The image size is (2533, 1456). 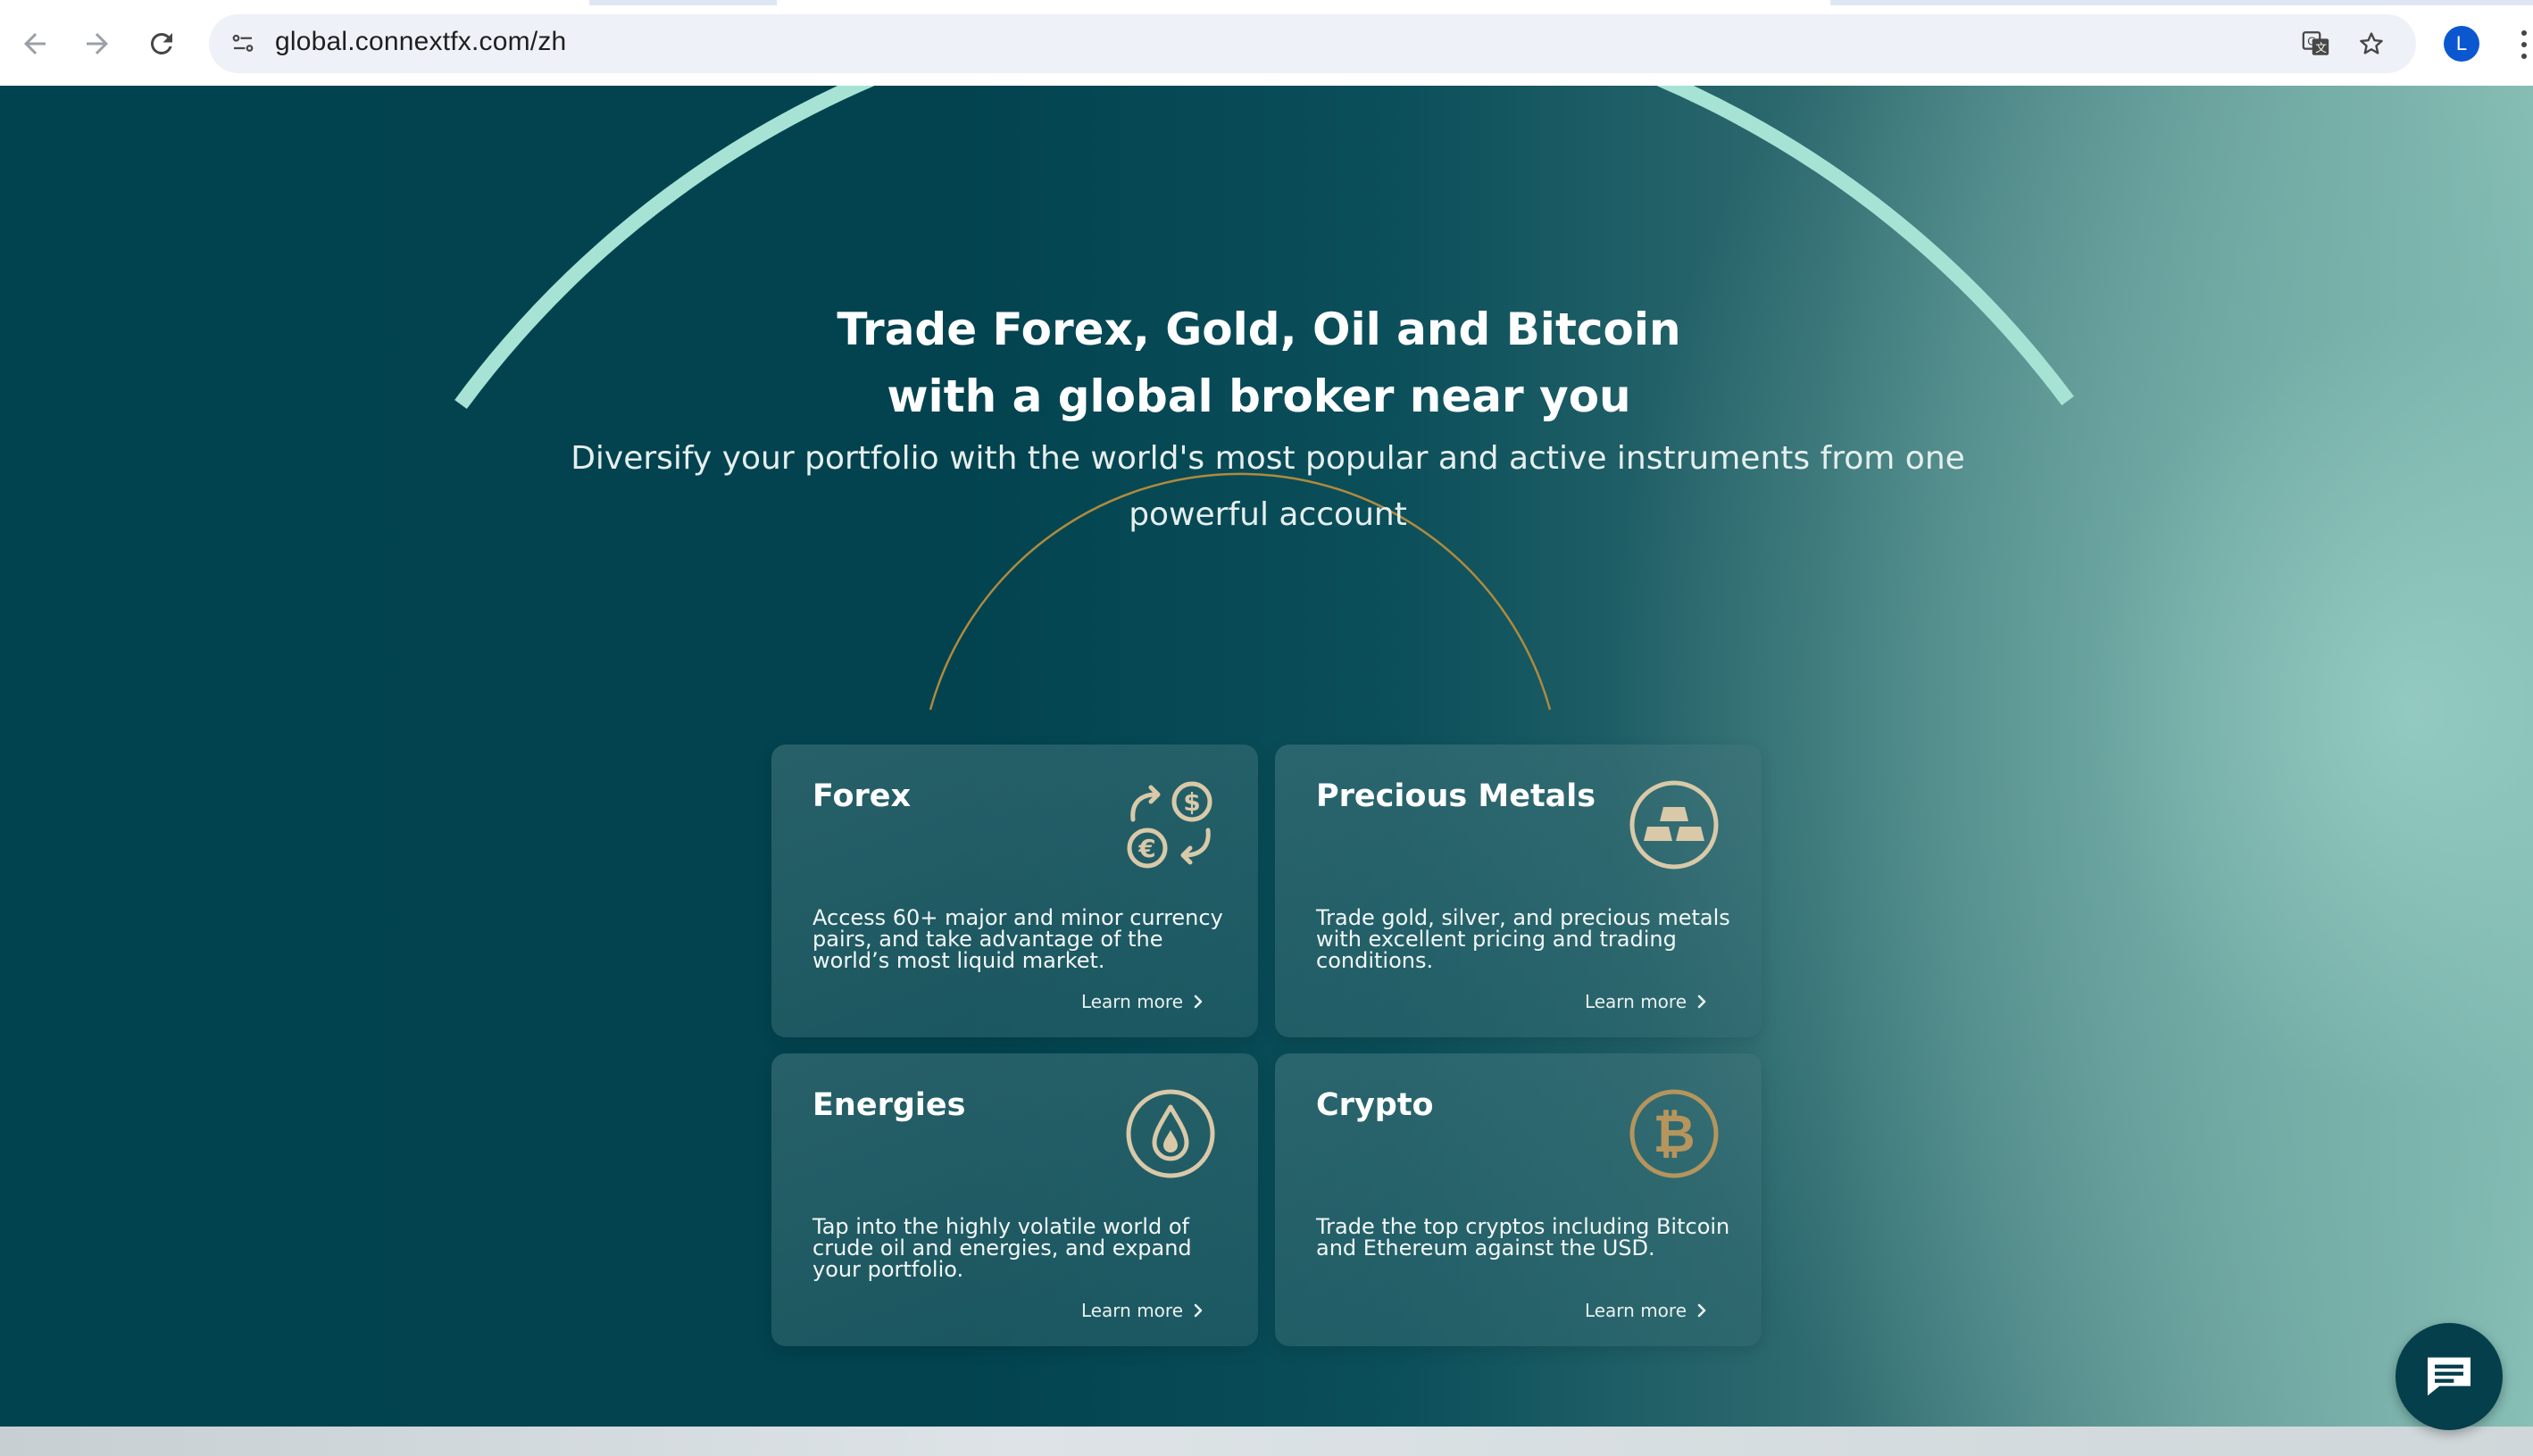 What do you see at coordinates (1266, 1442) in the screenshot?
I see `next-section-edge` at bounding box center [1266, 1442].